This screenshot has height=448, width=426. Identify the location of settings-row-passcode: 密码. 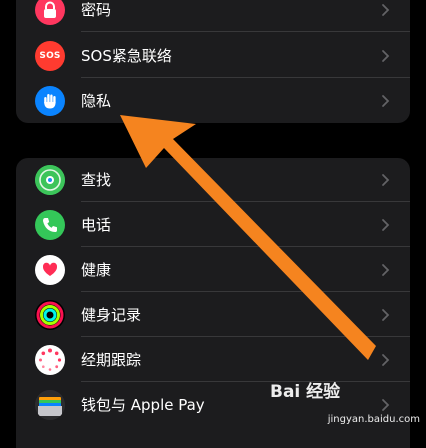
(213, 16).